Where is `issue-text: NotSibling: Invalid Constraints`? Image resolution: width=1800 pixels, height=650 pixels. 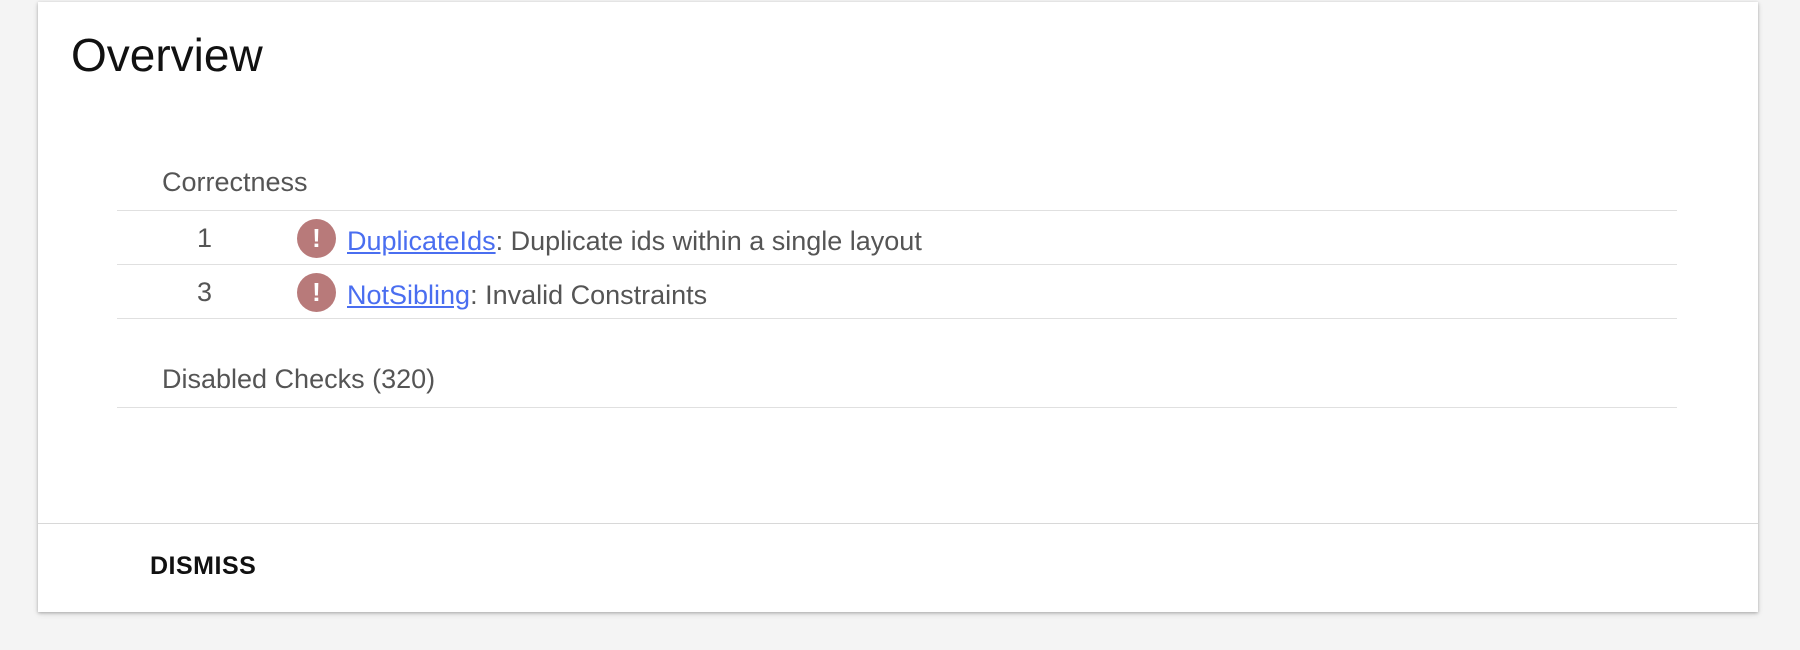 issue-text: NotSibling: Invalid Constraints is located at coordinates (527, 295).